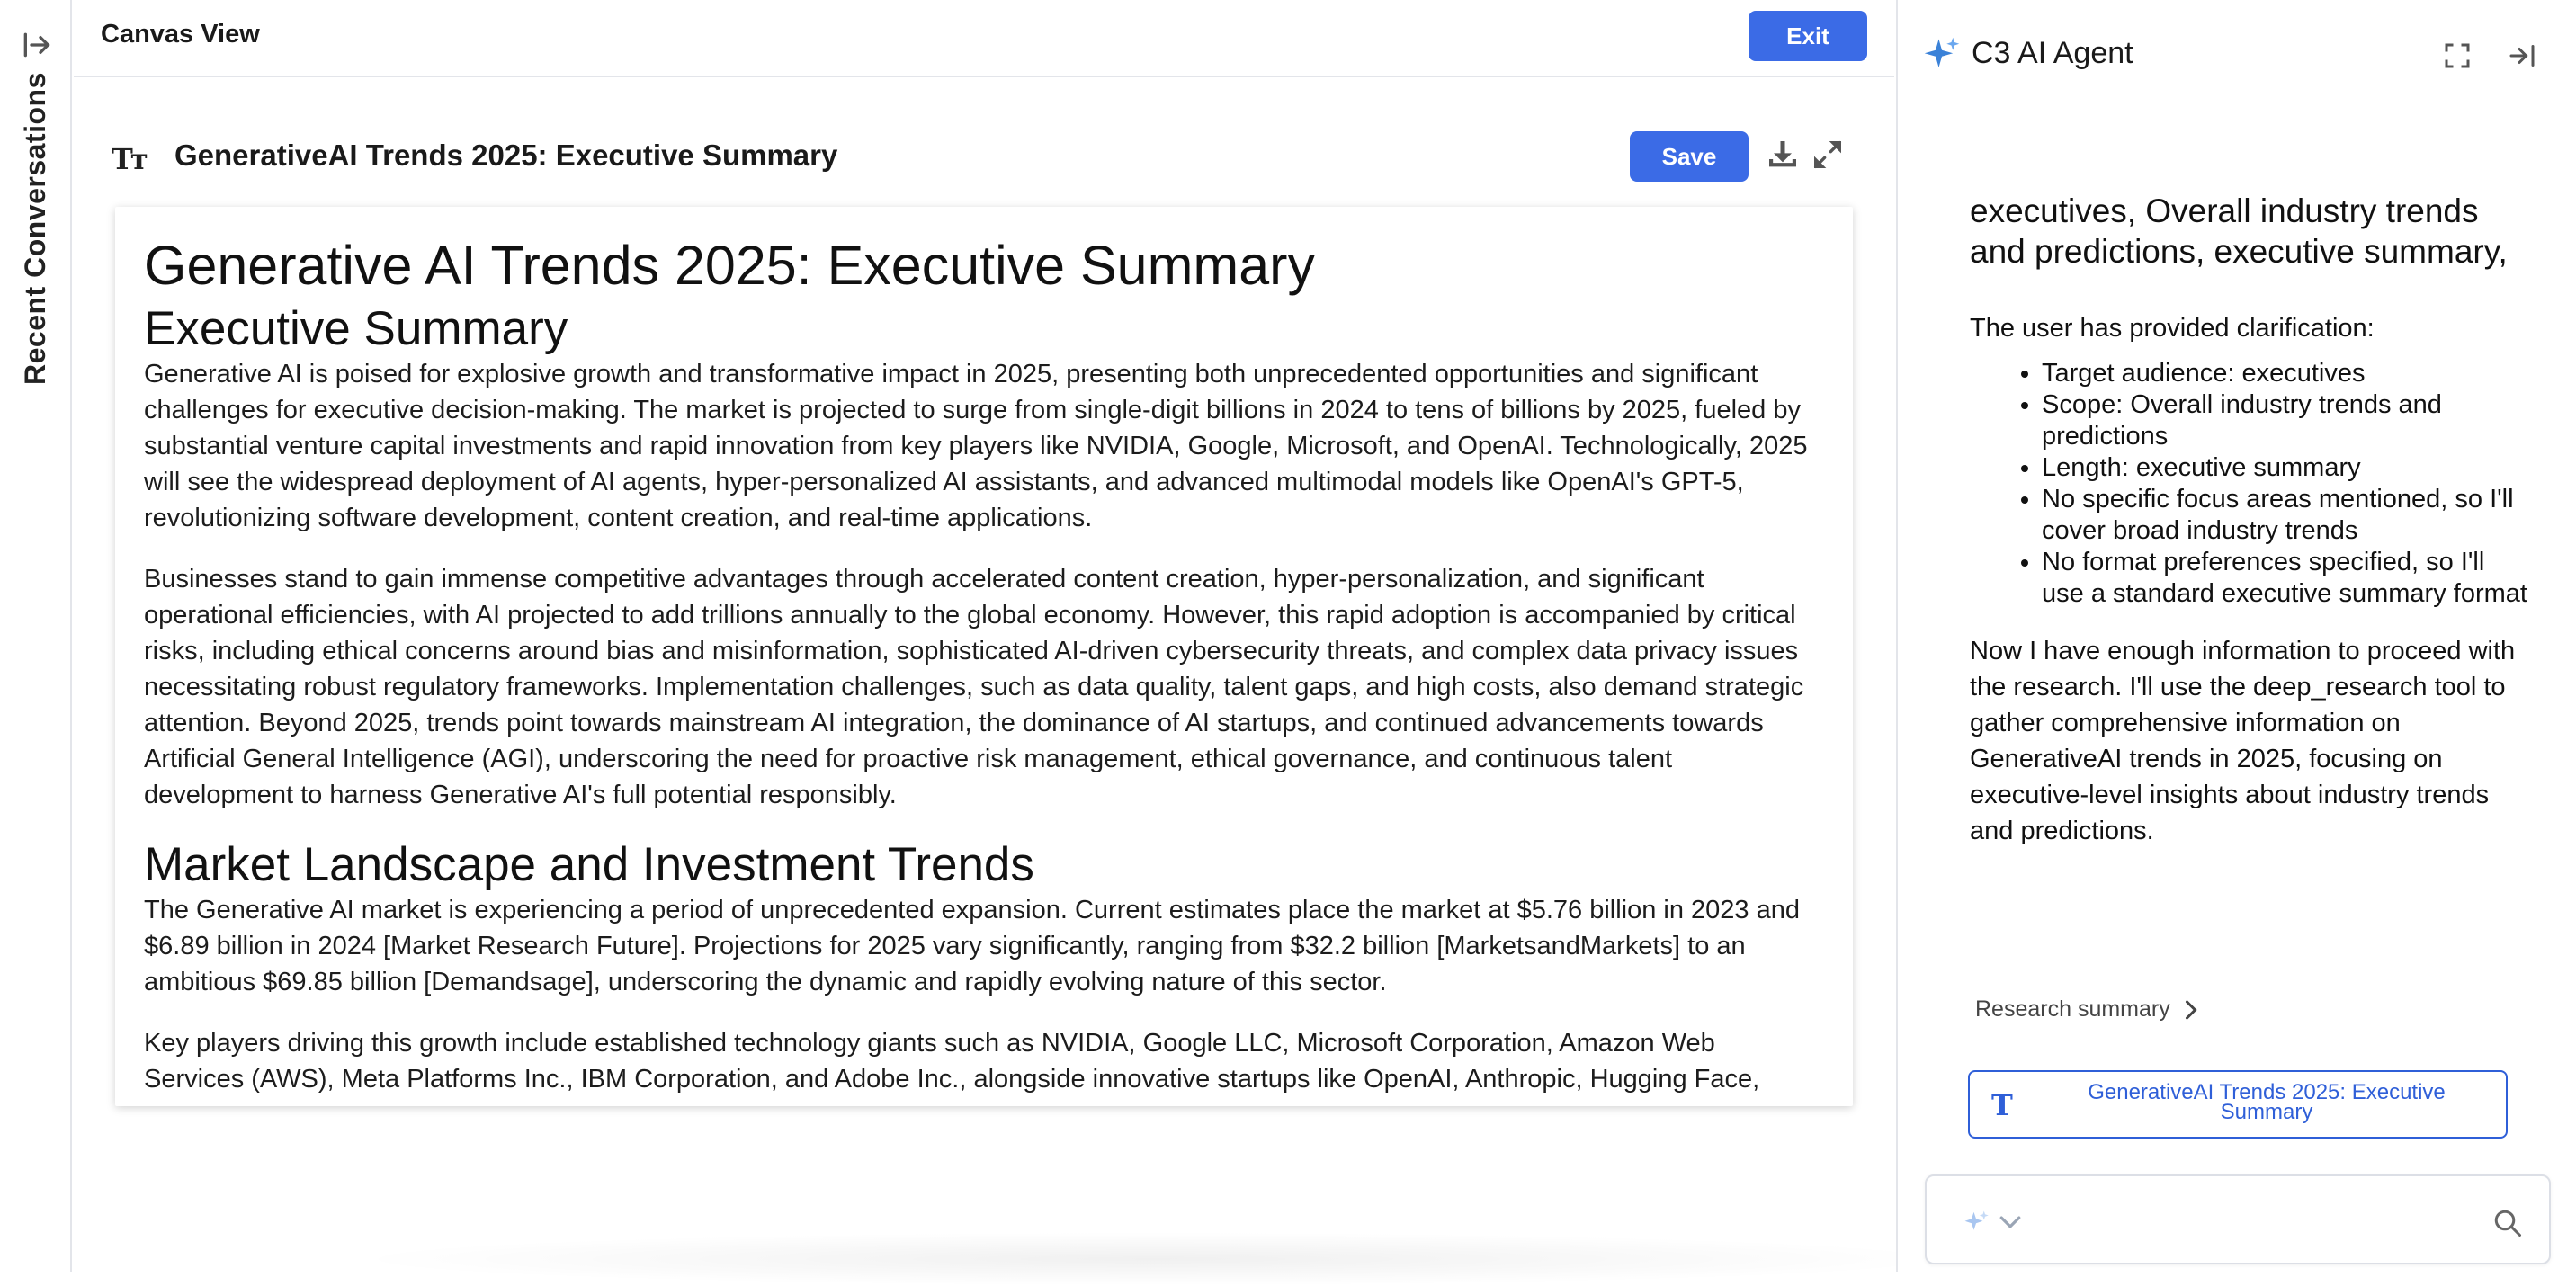 This screenshot has height=1286, width=2576. I want to click on scroll-shadow, so click(1153, 1259).